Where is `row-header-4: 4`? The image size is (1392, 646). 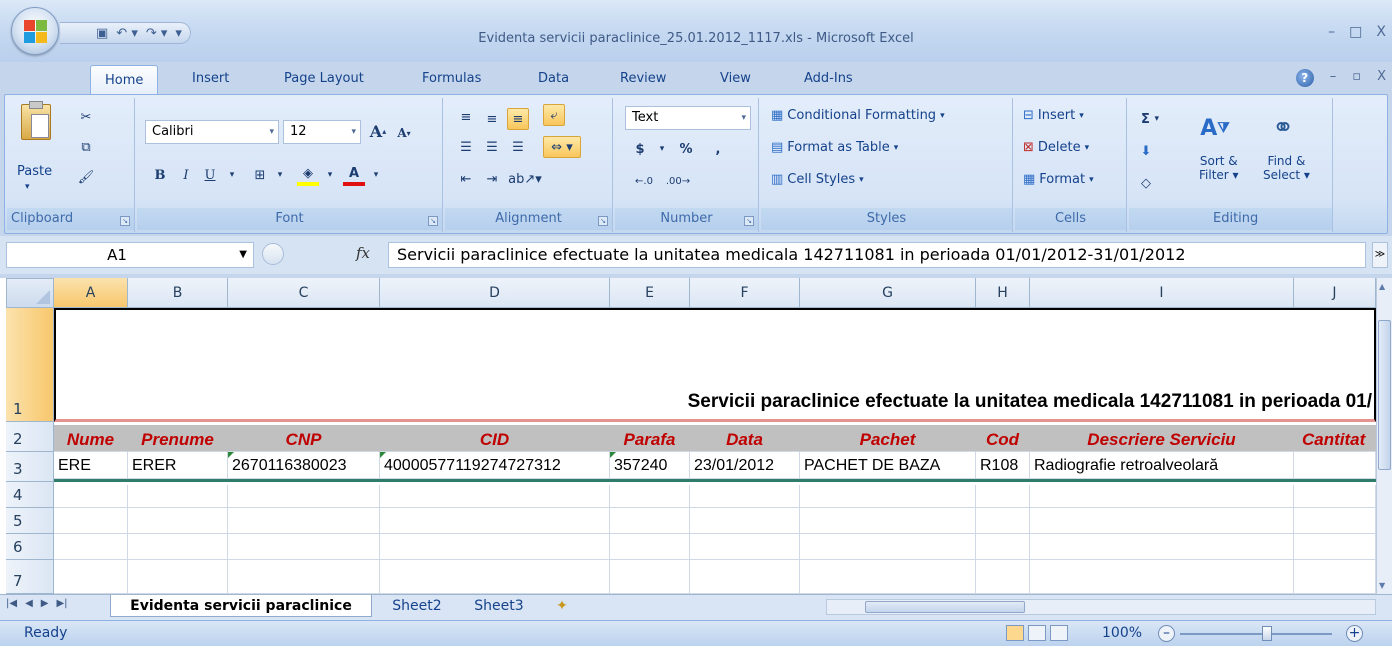
row-header-4: 4 is located at coordinates (30, 495).